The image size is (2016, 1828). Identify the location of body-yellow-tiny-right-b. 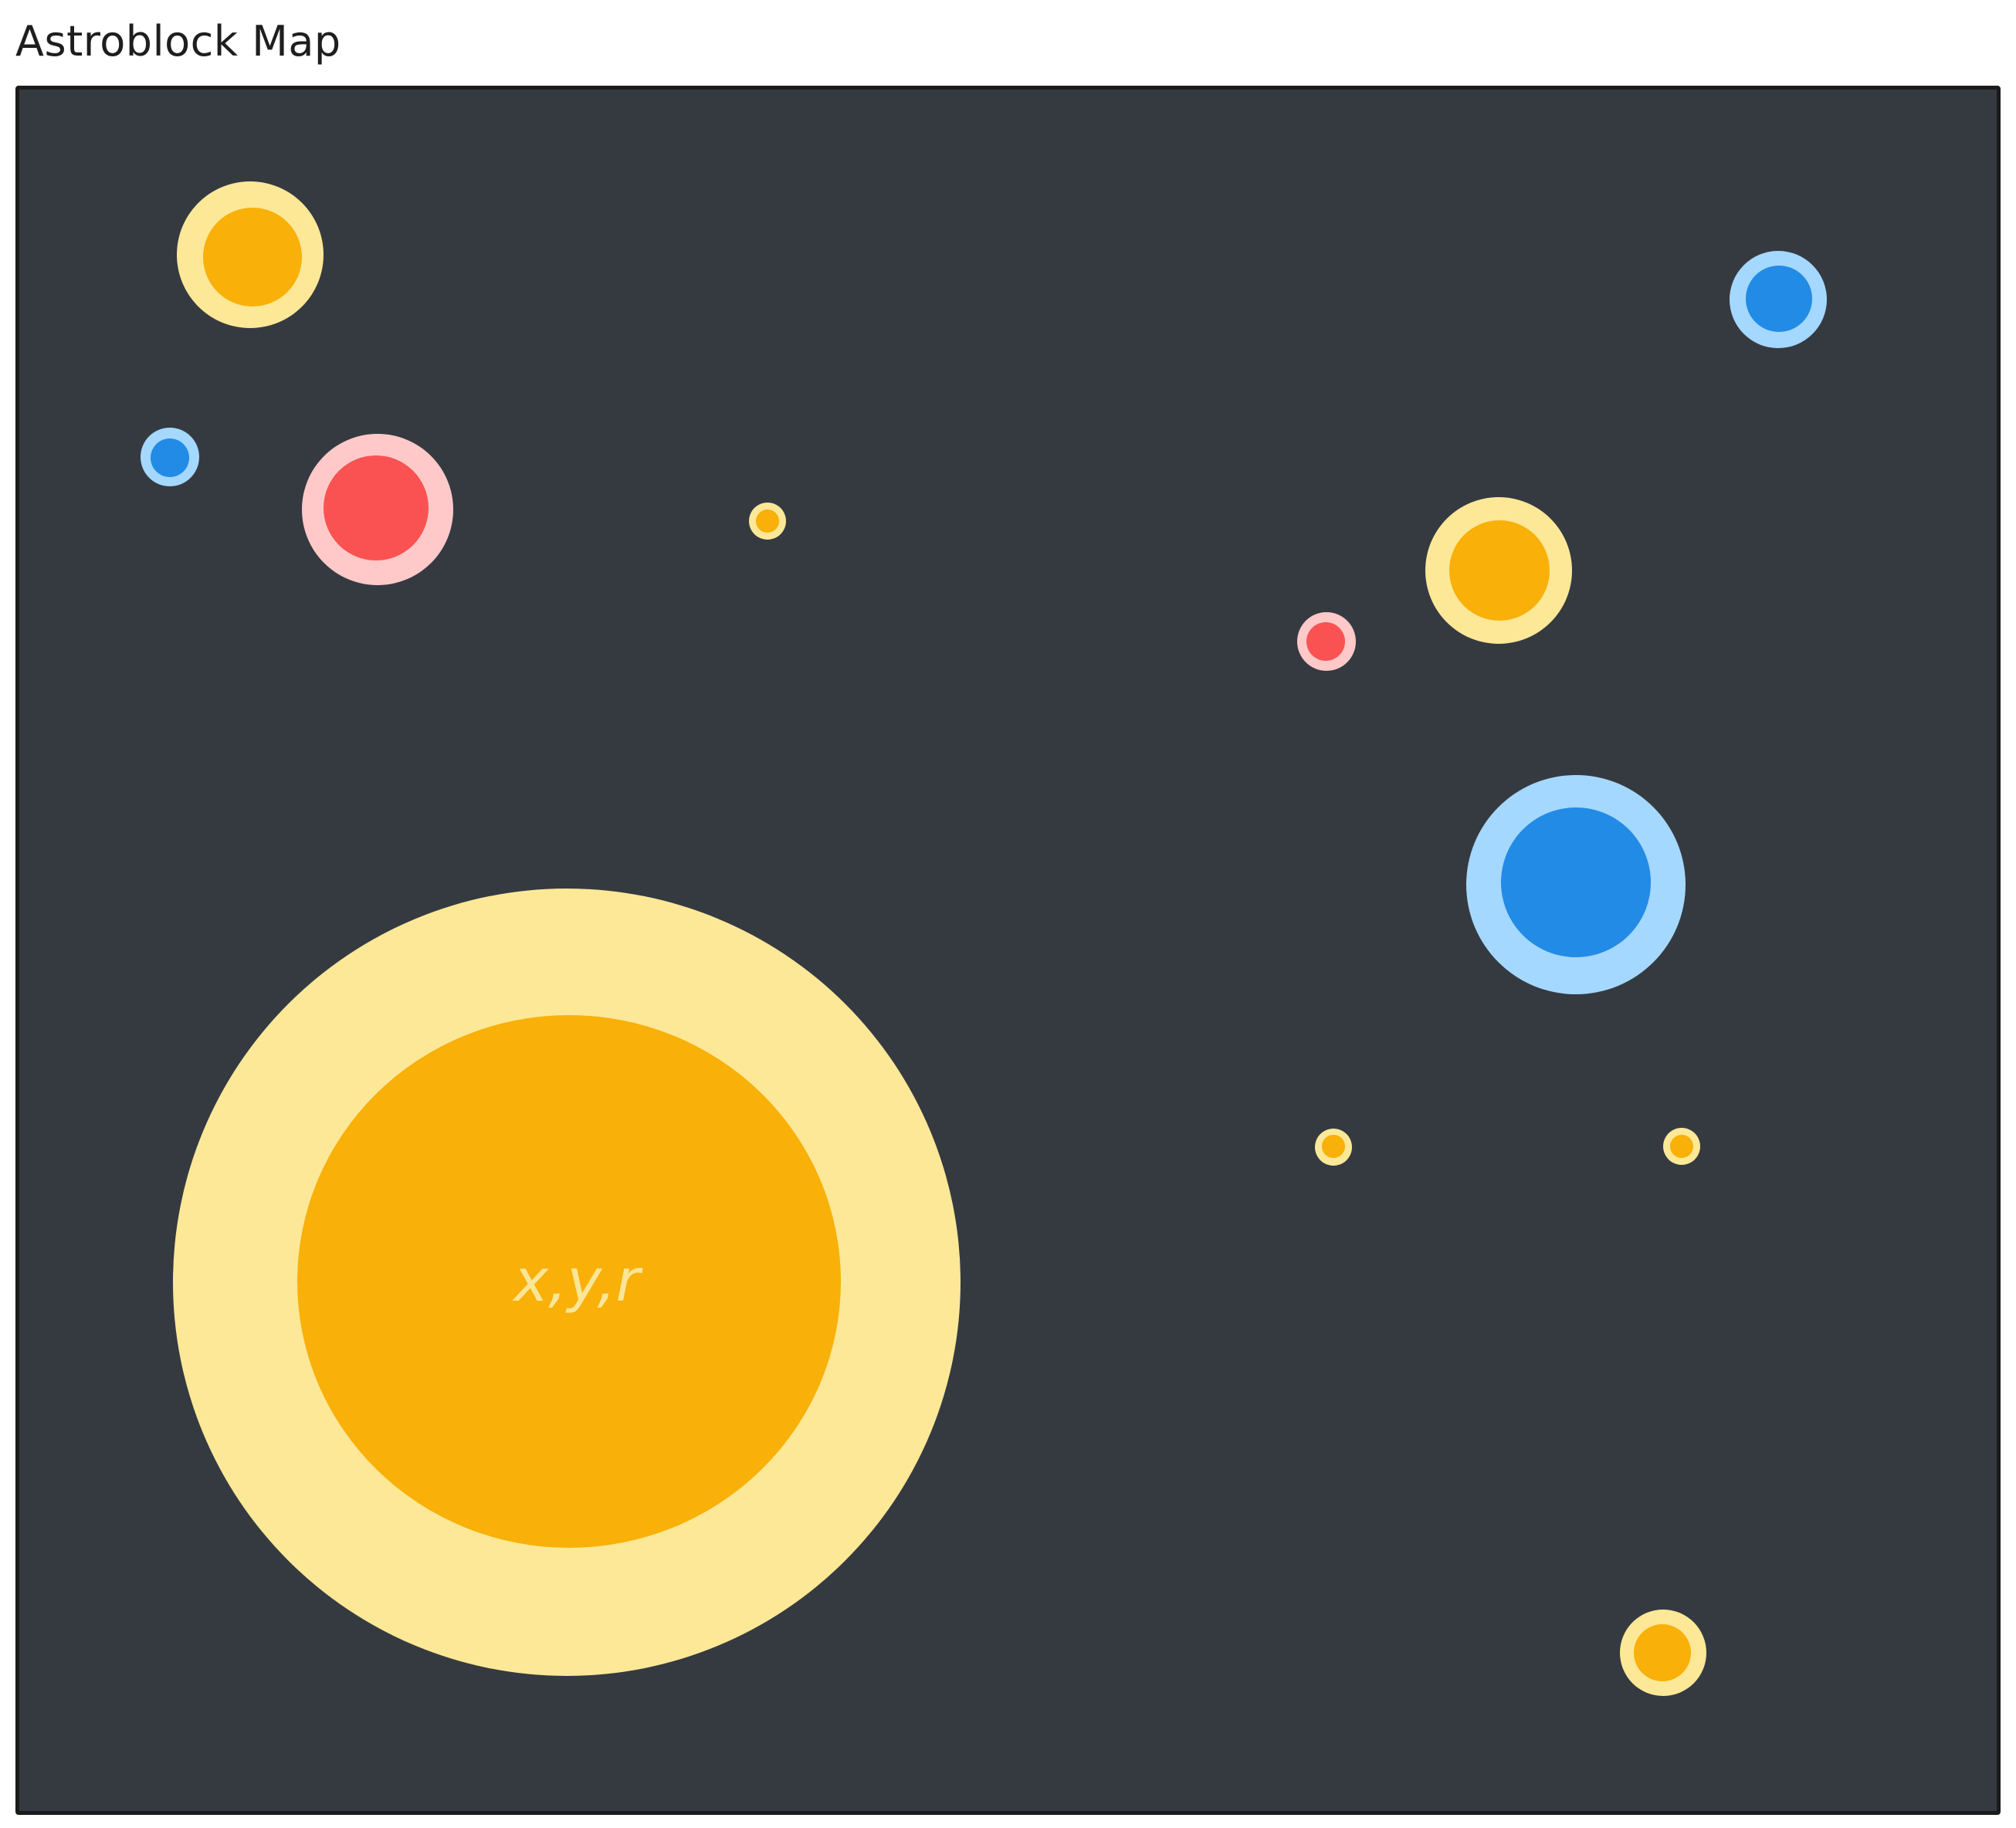
(1681, 1146).